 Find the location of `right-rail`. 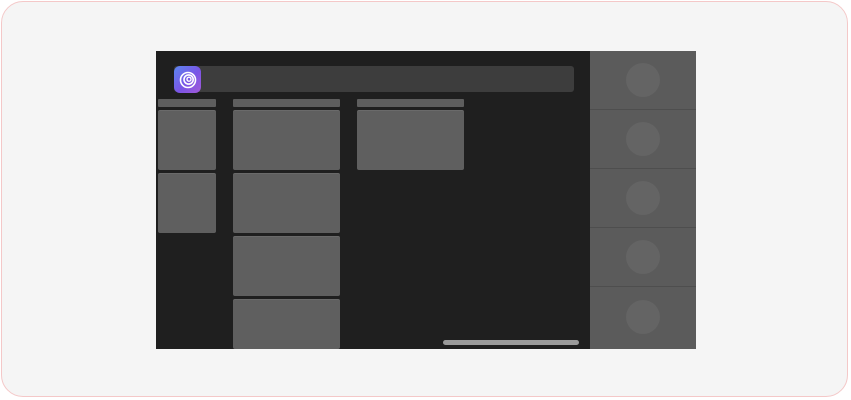

right-rail is located at coordinates (643, 200).